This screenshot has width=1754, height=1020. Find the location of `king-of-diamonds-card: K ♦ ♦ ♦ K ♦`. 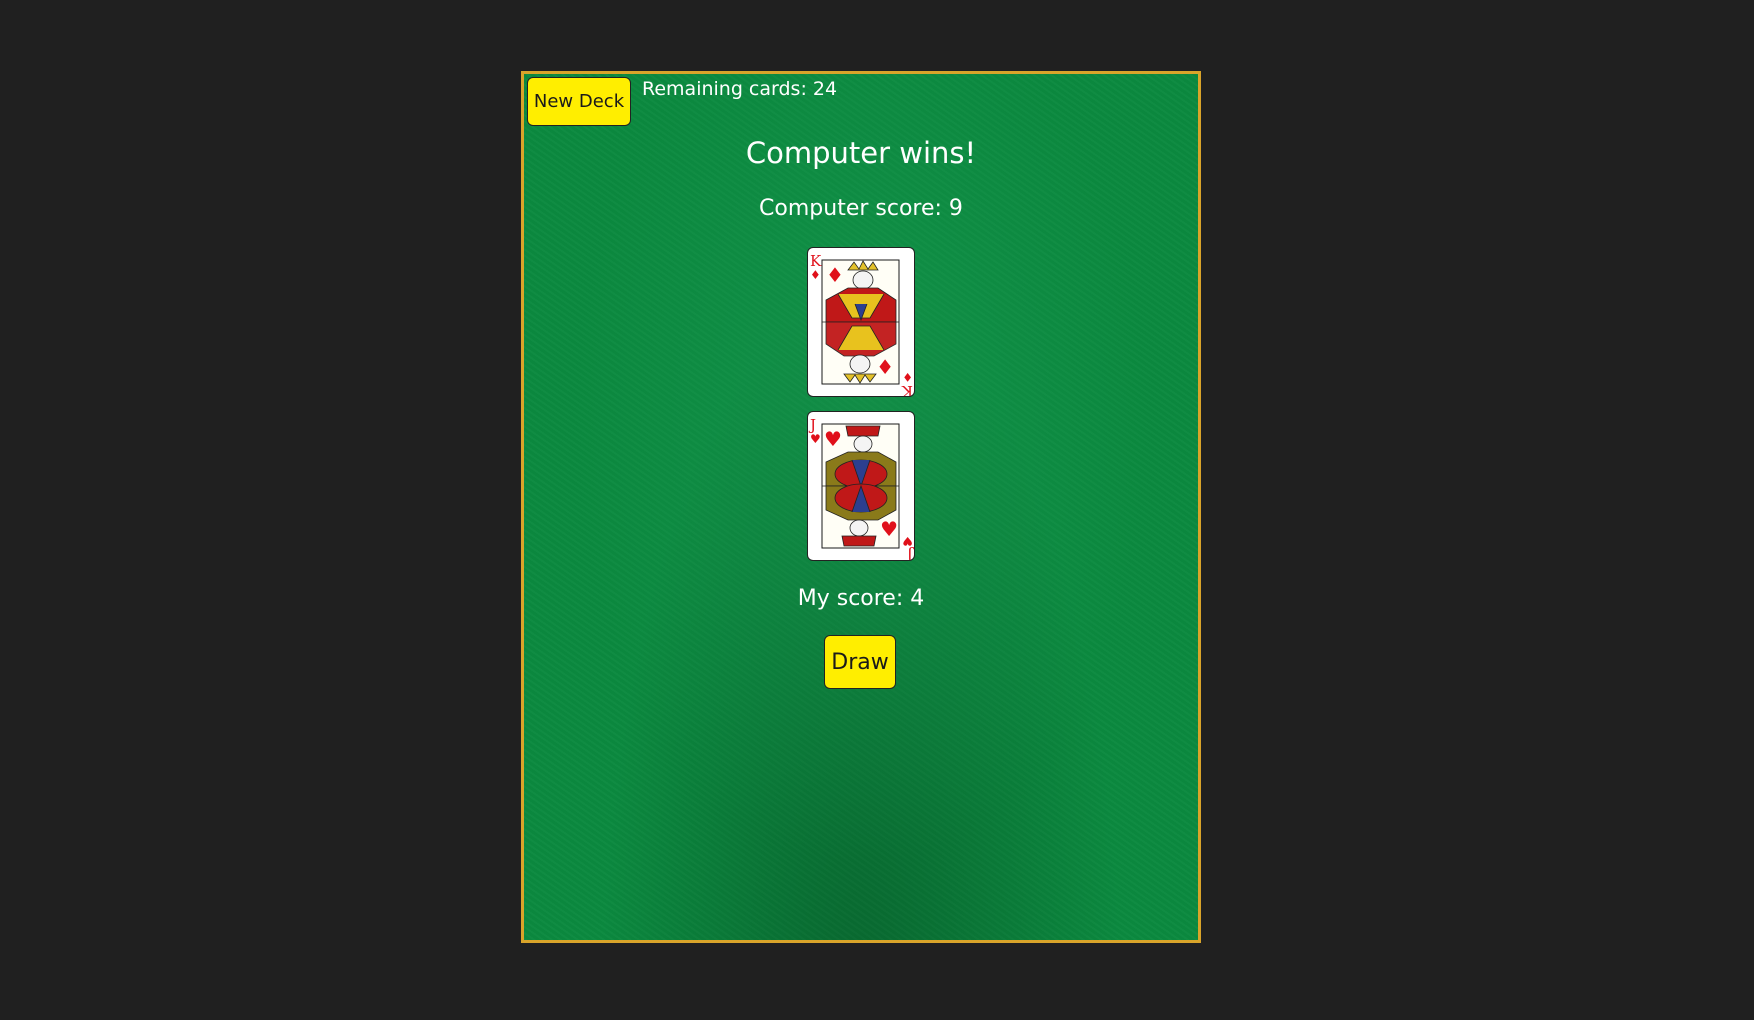

king-of-diamonds-card: K ♦ ♦ ♦ K ♦ is located at coordinates (861, 322).